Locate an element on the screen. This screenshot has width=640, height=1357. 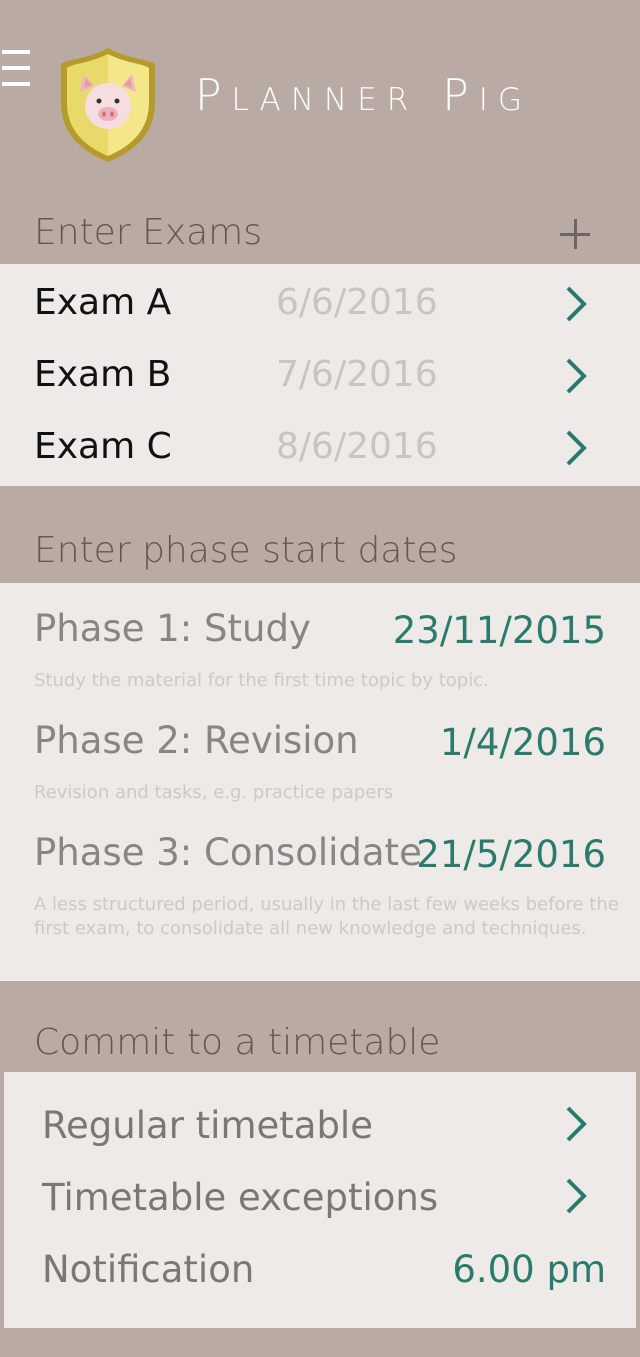
phase-date-picker: 21/5/2016 is located at coordinates (511, 854).